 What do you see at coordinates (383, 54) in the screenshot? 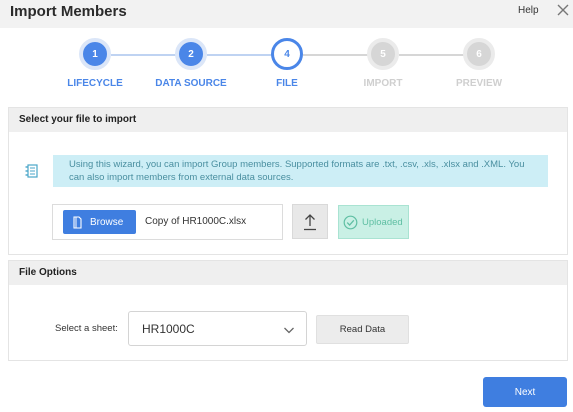
I see `step-number: 5` at bounding box center [383, 54].